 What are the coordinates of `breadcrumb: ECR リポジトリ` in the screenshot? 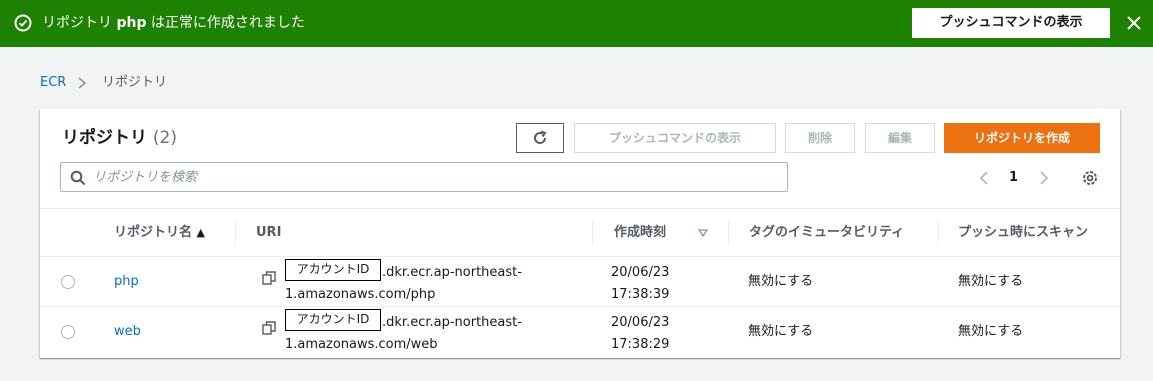 It's located at (103, 83).